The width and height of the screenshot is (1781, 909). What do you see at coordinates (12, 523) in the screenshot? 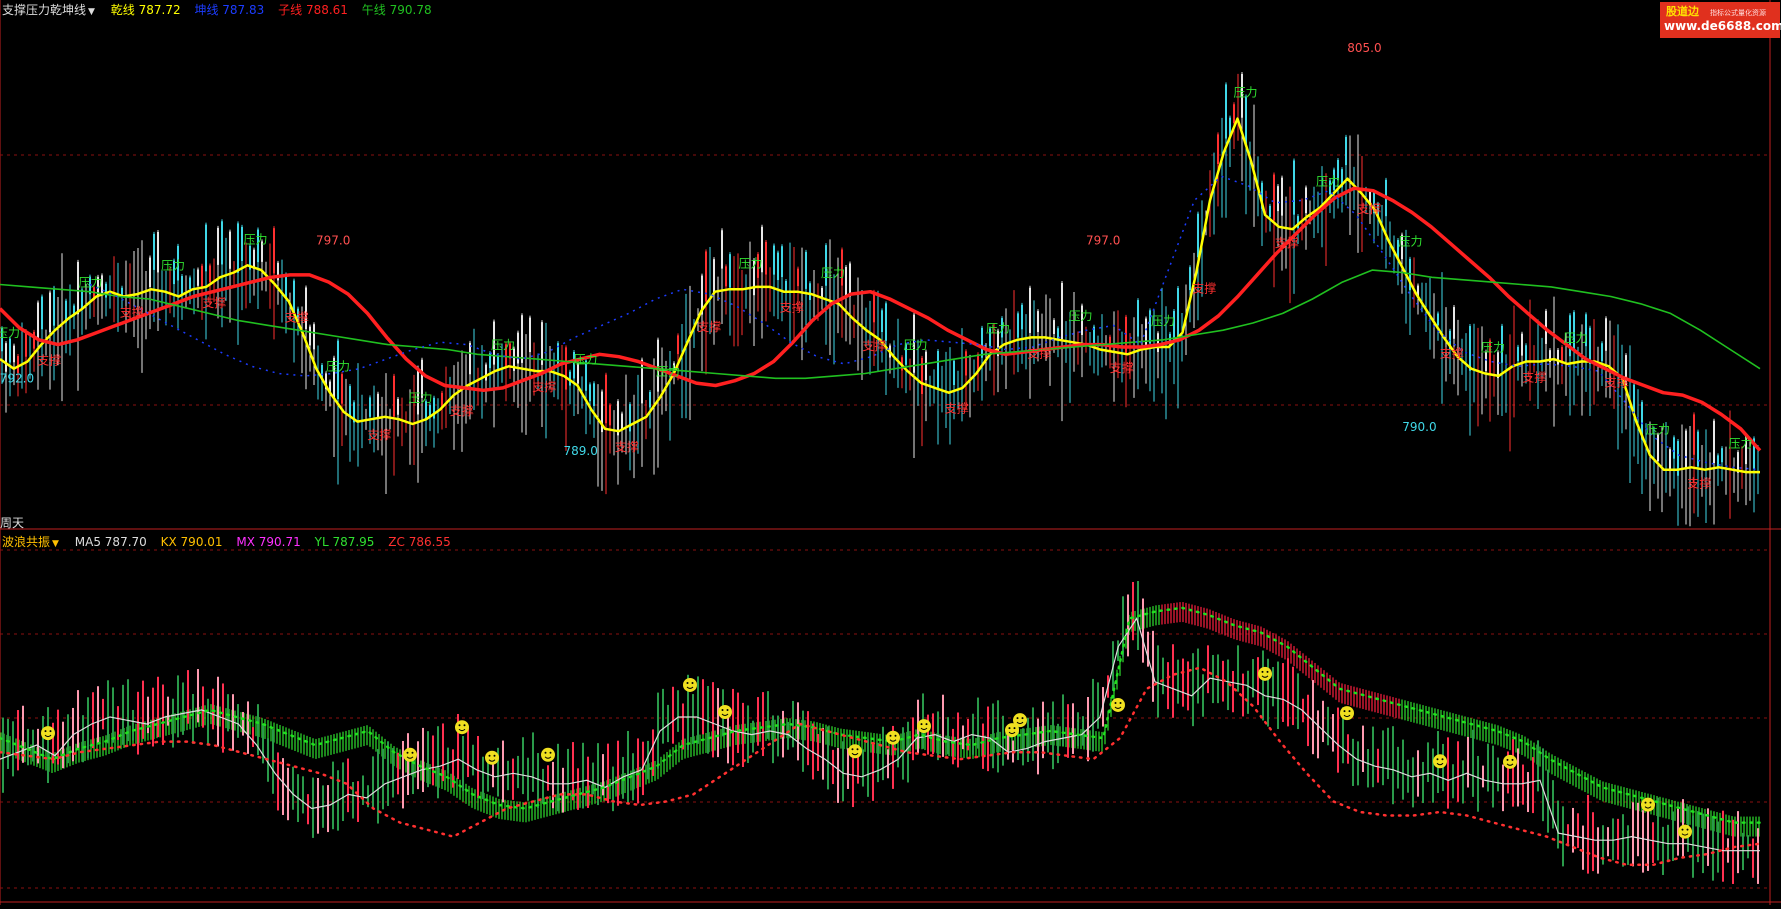
I see `period-label: 周天` at bounding box center [12, 523].